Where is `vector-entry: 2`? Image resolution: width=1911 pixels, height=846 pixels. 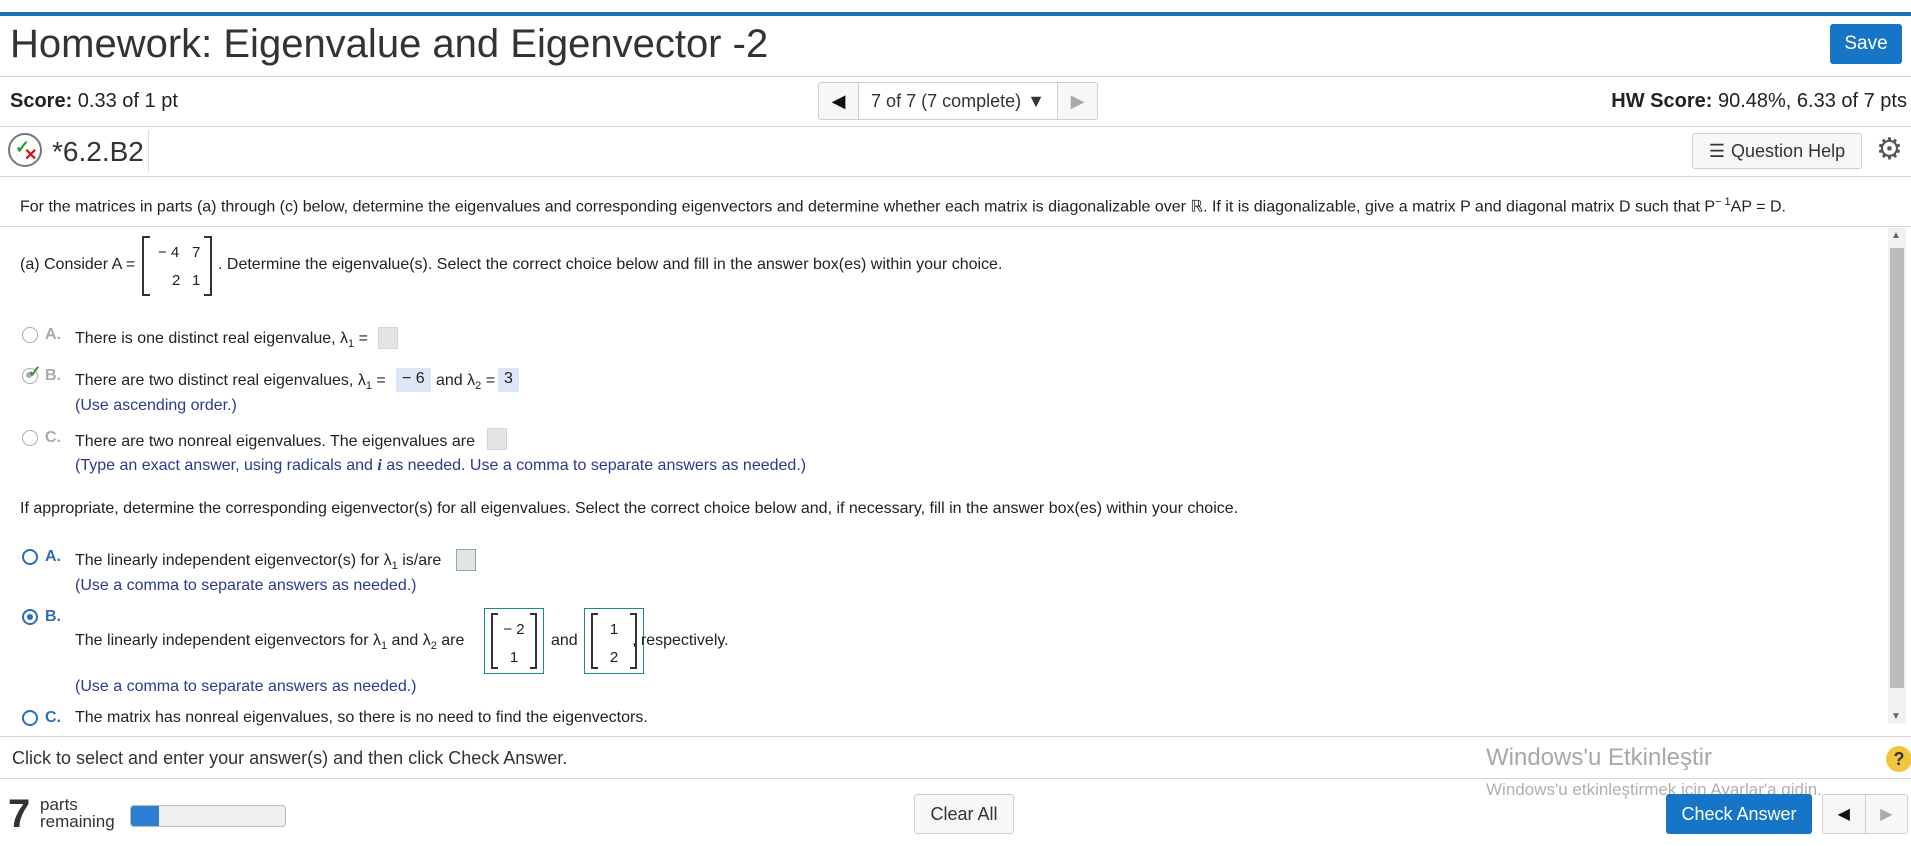
vector-entry: 2 is located at coordinates (614, 657).